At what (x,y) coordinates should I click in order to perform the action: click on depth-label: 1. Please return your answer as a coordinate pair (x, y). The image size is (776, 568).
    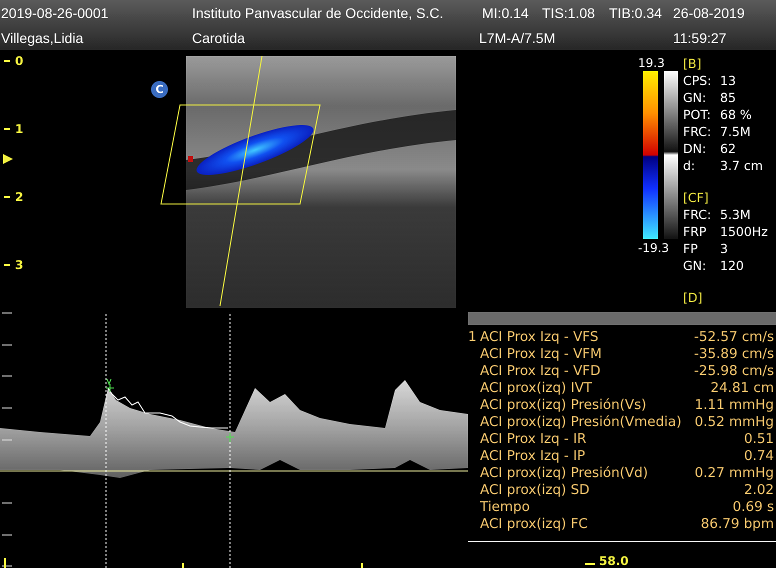
    Looking at the image, I should click on (19, 129).